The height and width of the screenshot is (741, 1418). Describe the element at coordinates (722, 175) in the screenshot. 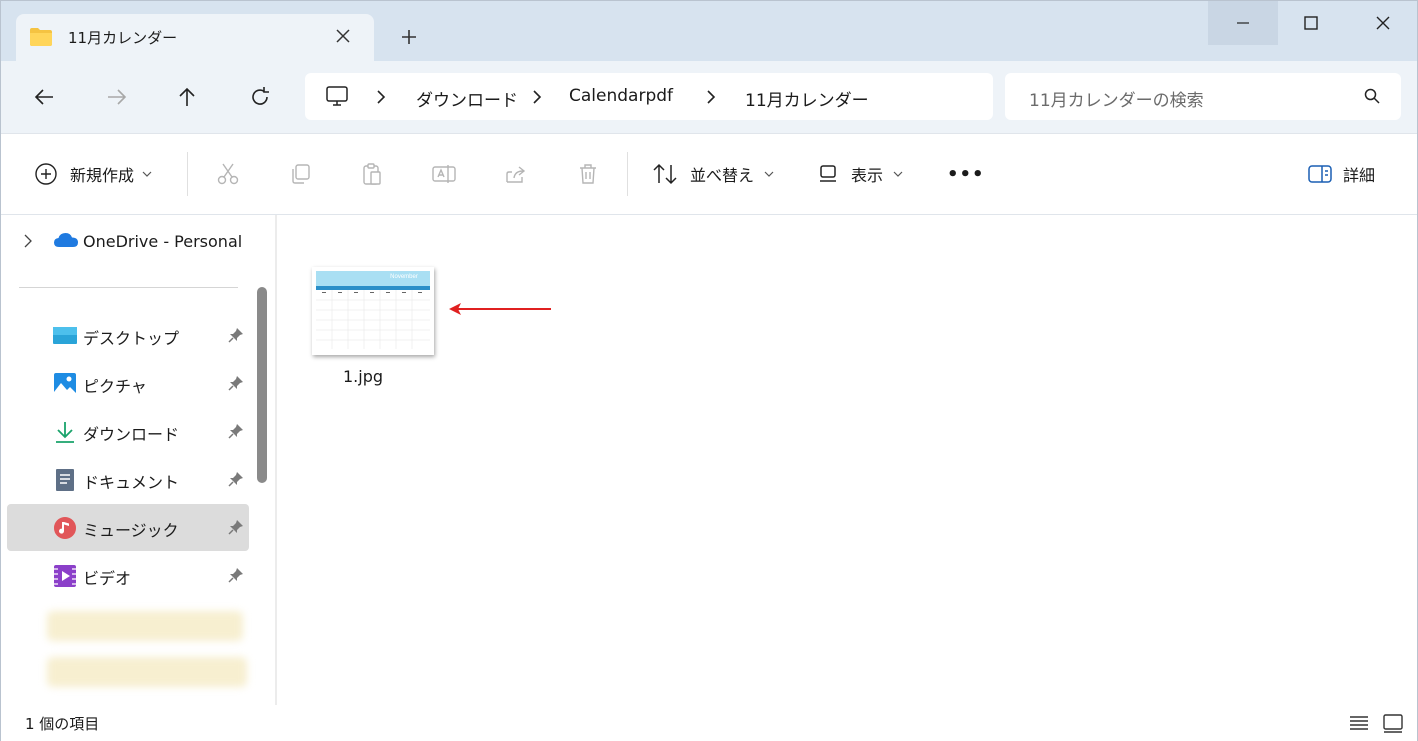

I see `sort-button-label: 並べ替え` at that location.